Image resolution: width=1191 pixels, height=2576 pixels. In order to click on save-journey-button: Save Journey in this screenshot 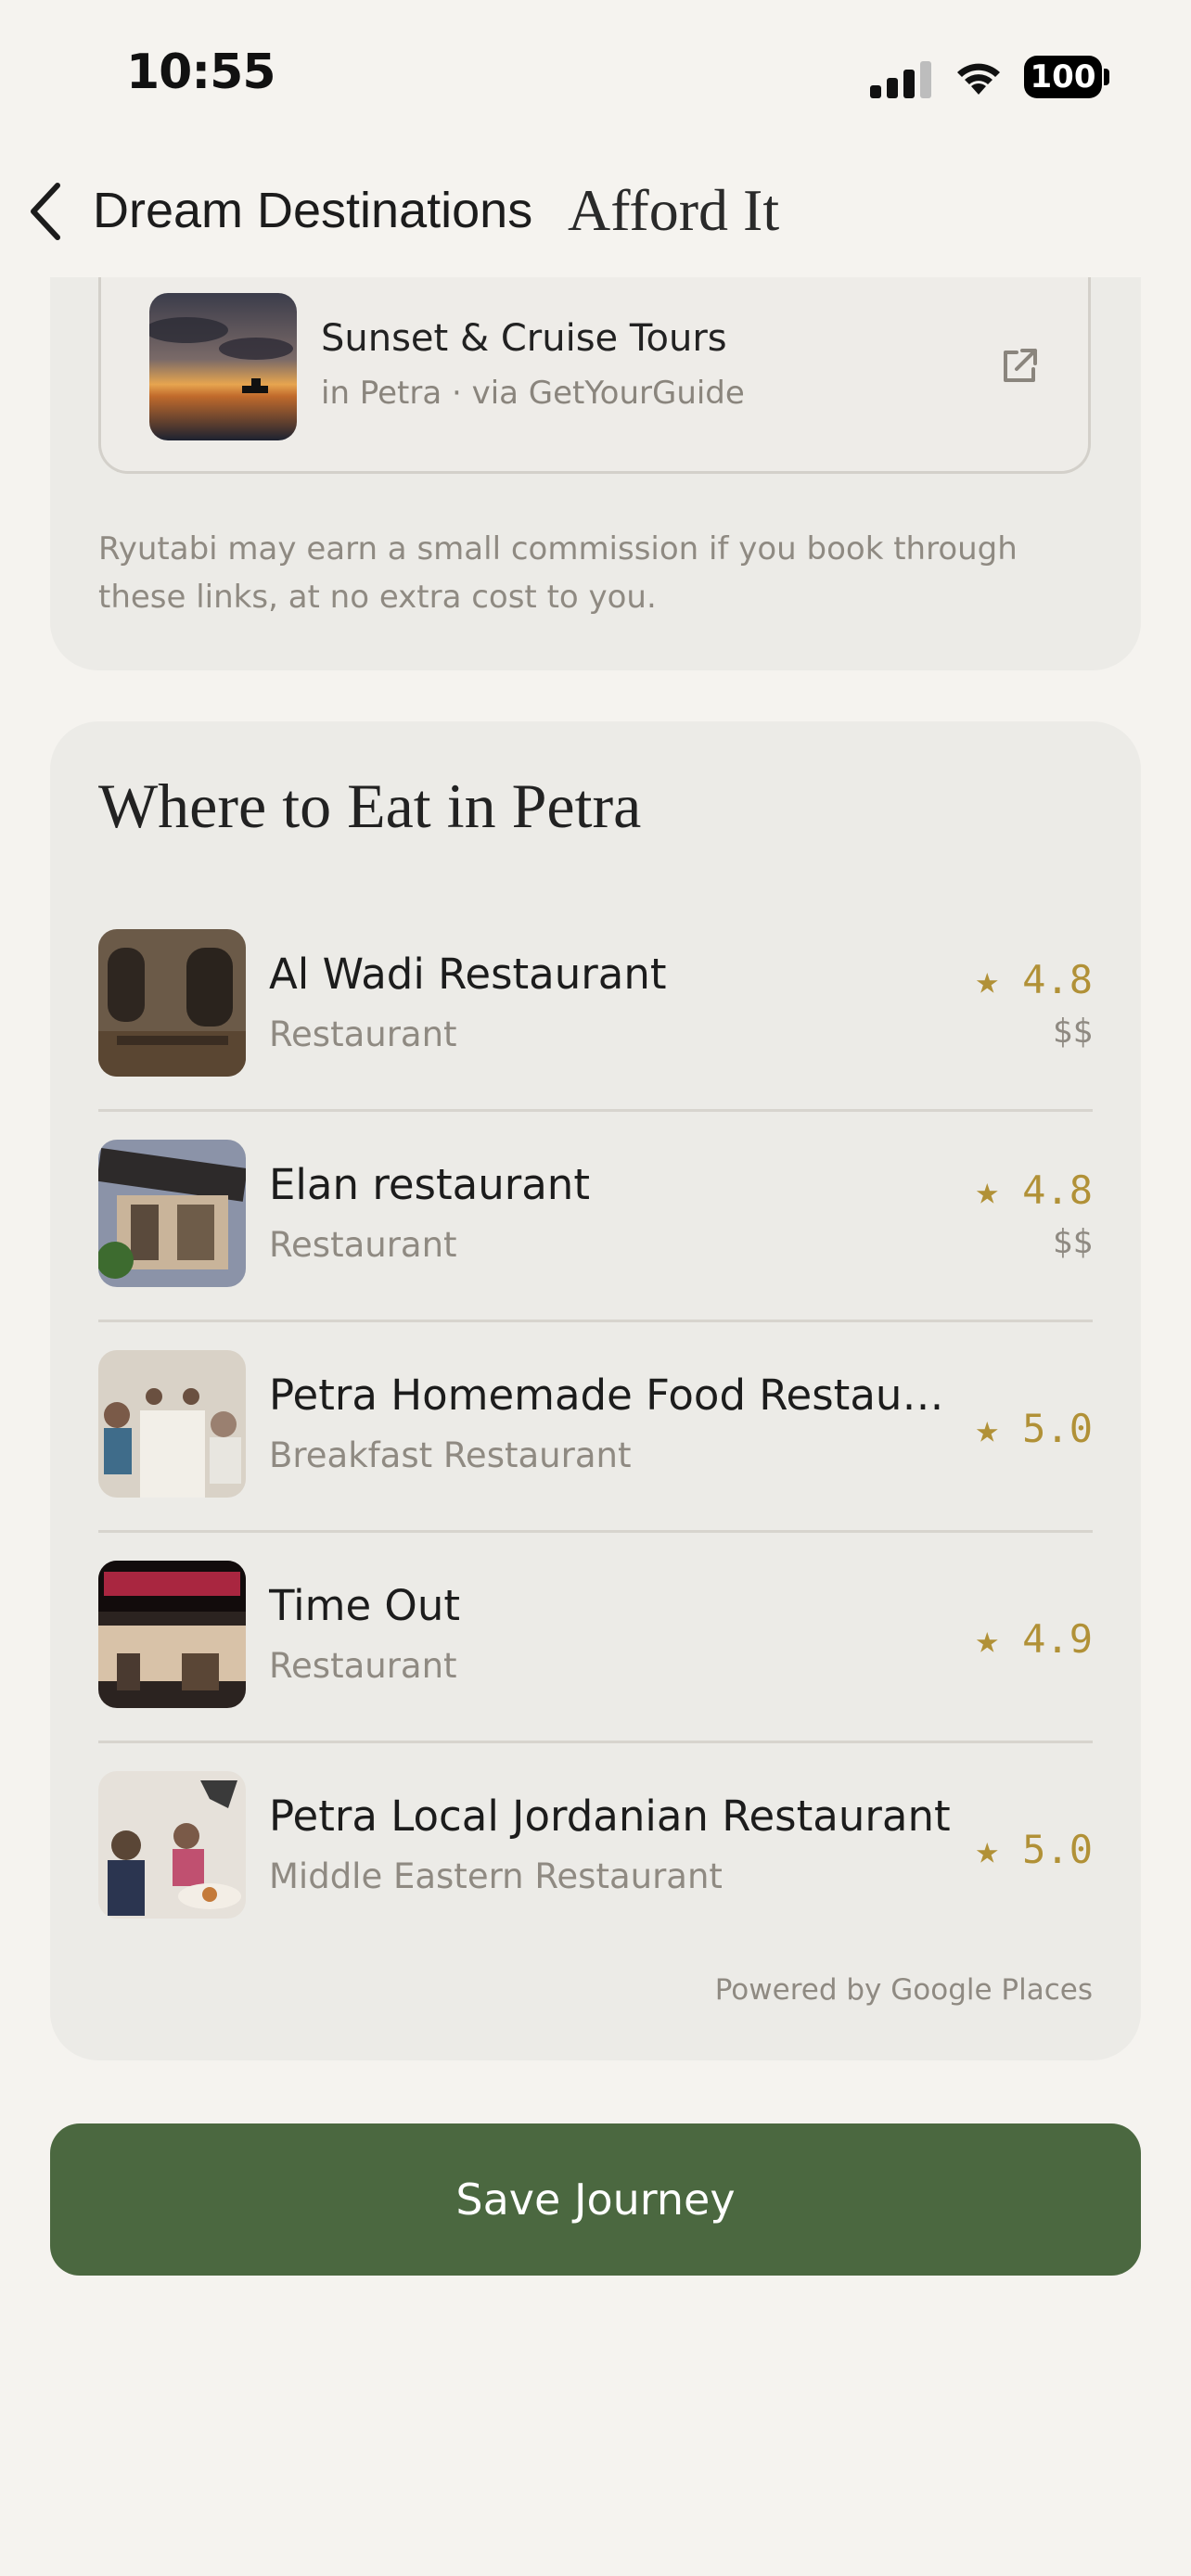, I will do `click(595, 2199)`.